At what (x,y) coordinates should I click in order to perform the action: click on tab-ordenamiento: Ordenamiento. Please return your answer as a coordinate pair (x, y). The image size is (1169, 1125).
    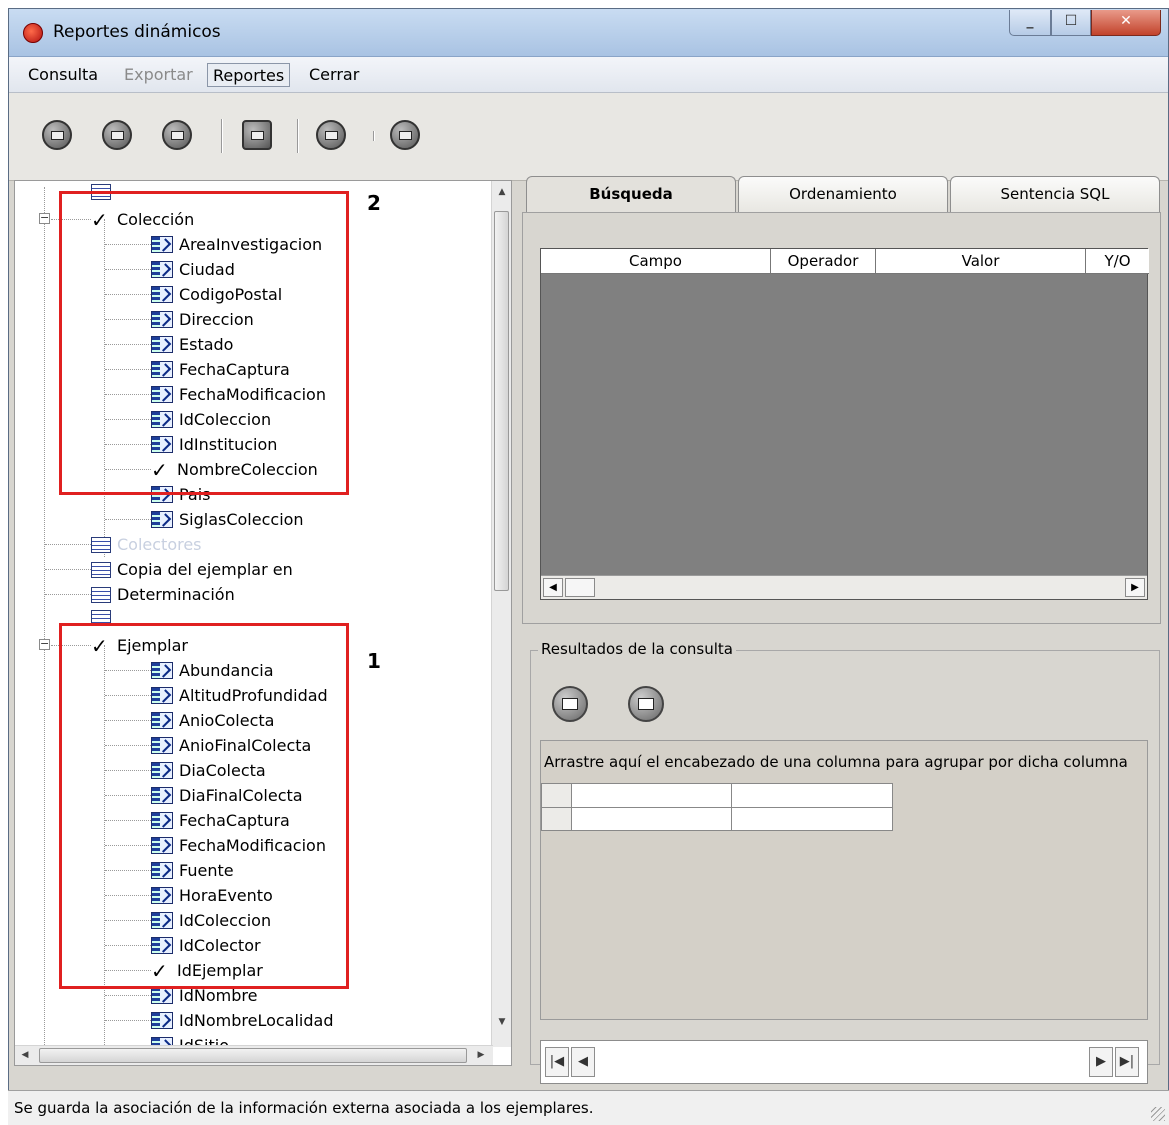
    Looking at the image, I should click on (843, 194).